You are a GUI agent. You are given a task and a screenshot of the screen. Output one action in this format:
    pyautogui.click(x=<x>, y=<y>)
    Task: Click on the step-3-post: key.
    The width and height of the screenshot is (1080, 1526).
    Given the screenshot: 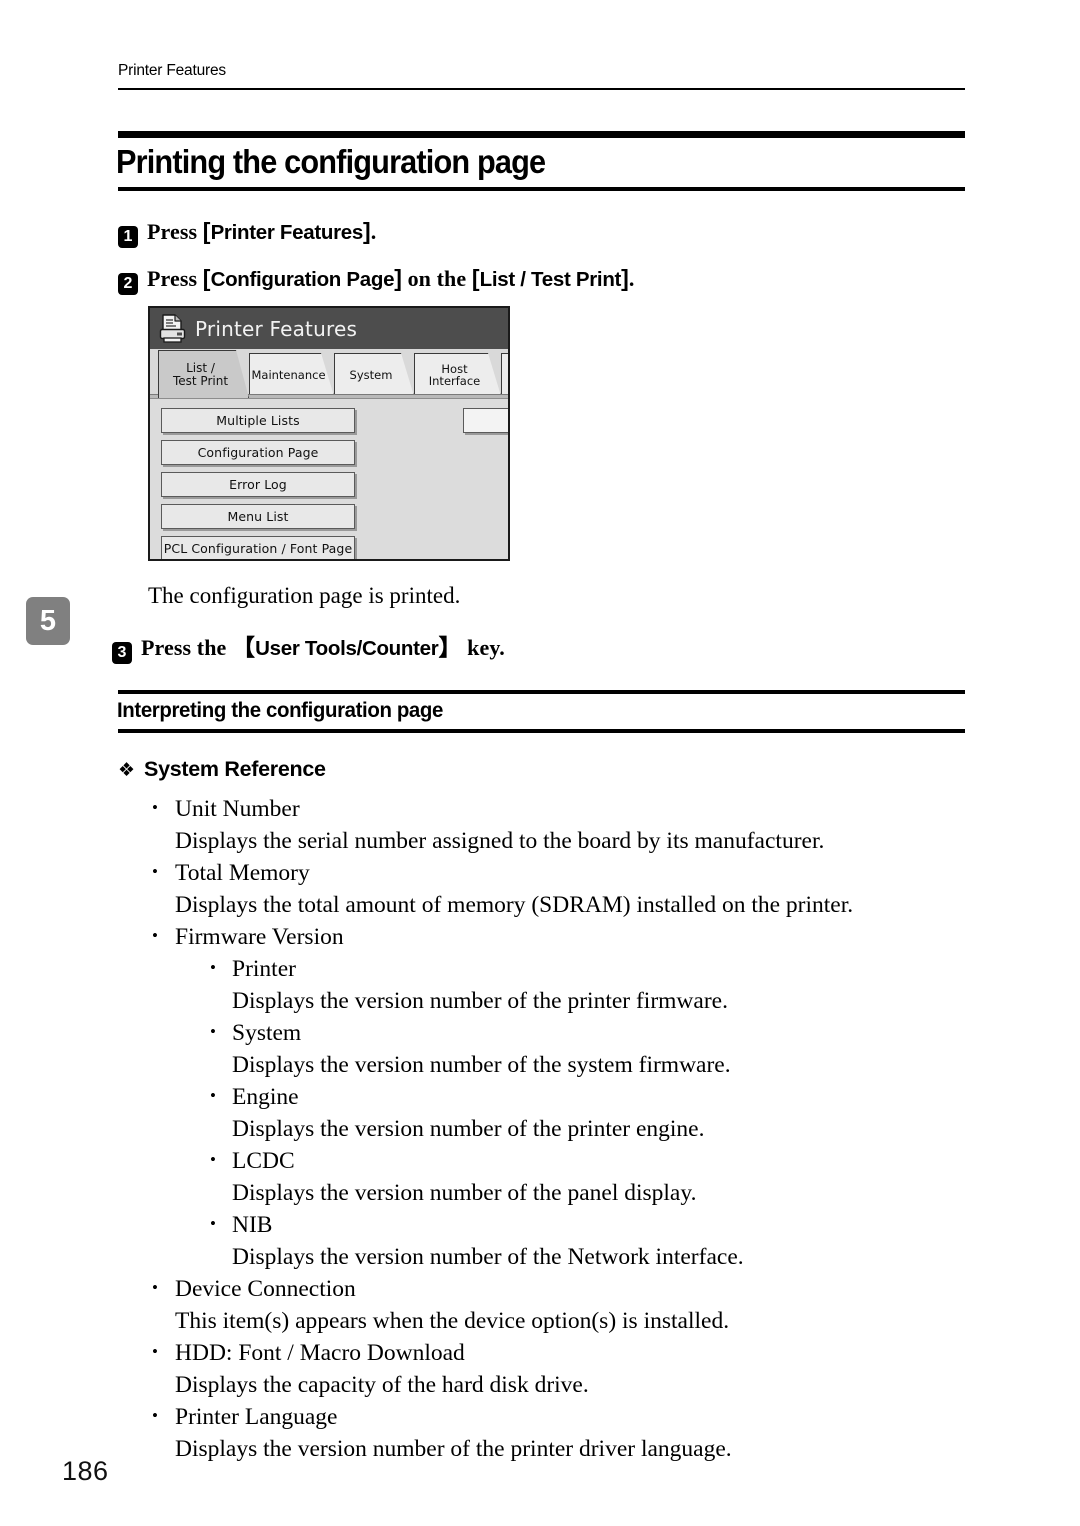 What is the action you would take?
    pyautogui.click(x=483, y=647)
    